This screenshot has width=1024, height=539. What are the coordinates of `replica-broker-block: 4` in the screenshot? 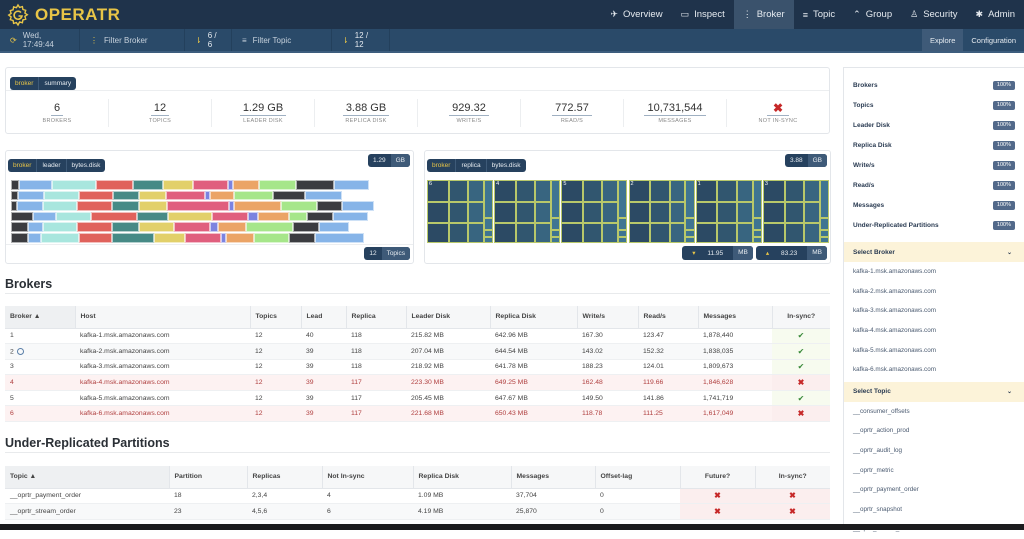 It's located at (528, 211).